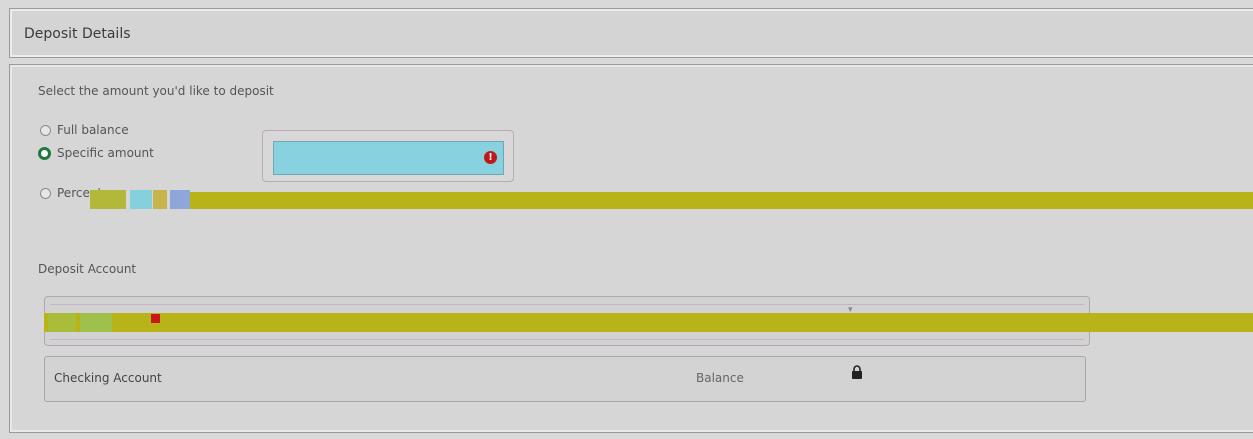  I want to click on radio-full-balance: Full balance, so click(84, 130).